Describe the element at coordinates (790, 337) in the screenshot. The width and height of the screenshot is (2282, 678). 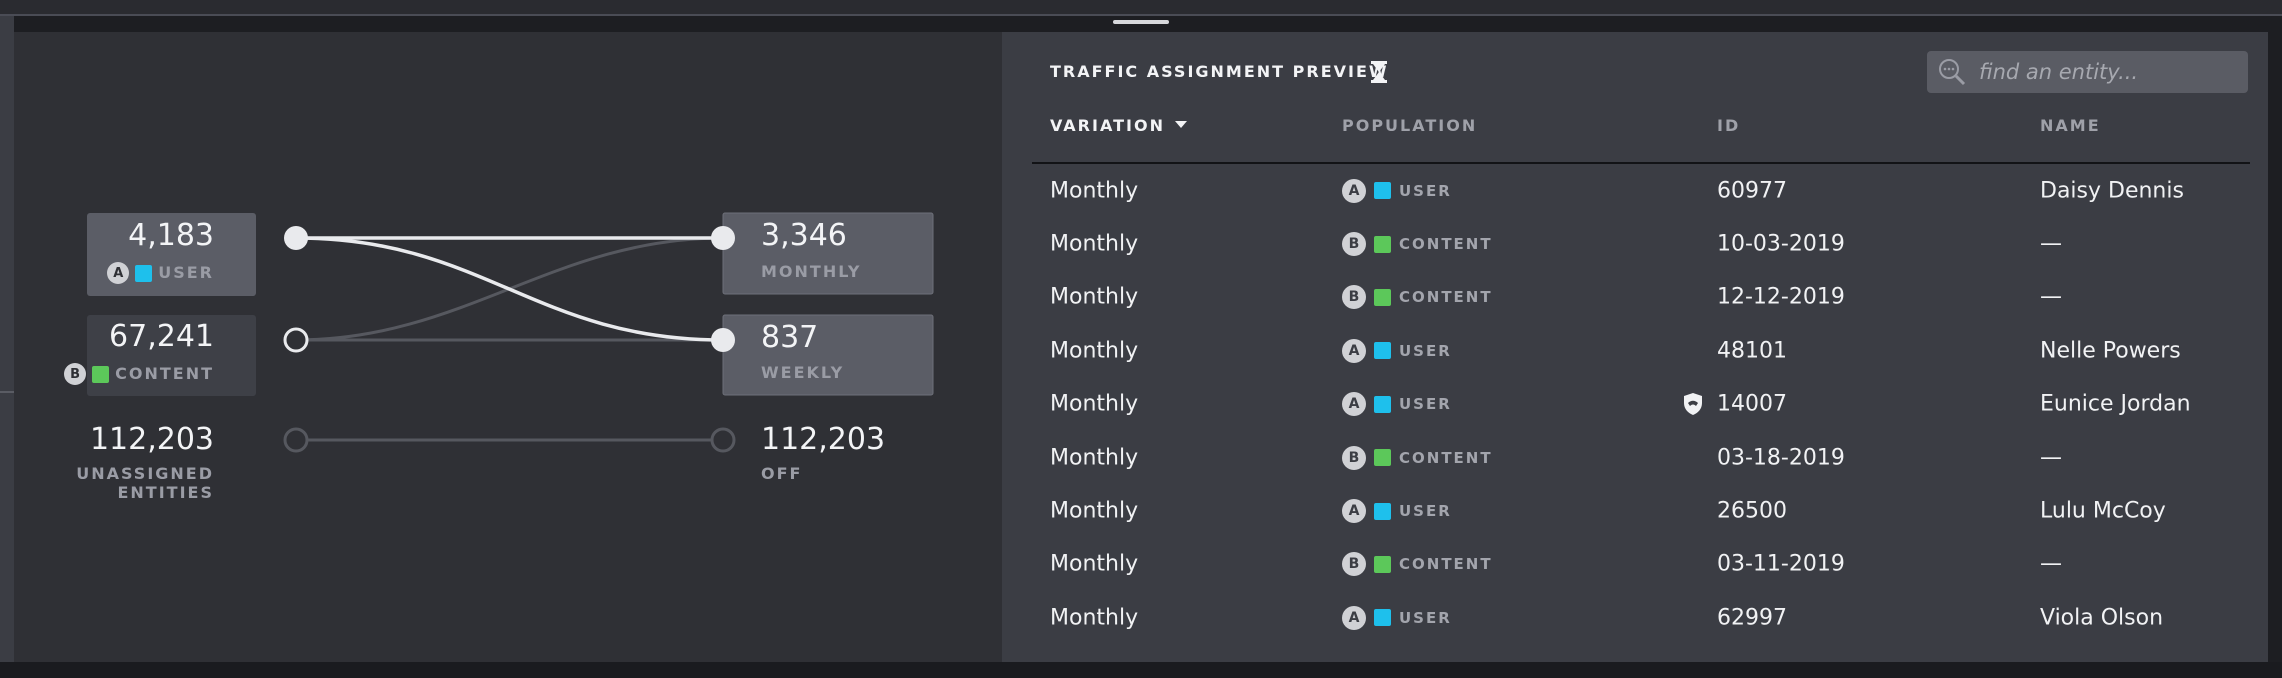
I see `target-count: 837` at that location.